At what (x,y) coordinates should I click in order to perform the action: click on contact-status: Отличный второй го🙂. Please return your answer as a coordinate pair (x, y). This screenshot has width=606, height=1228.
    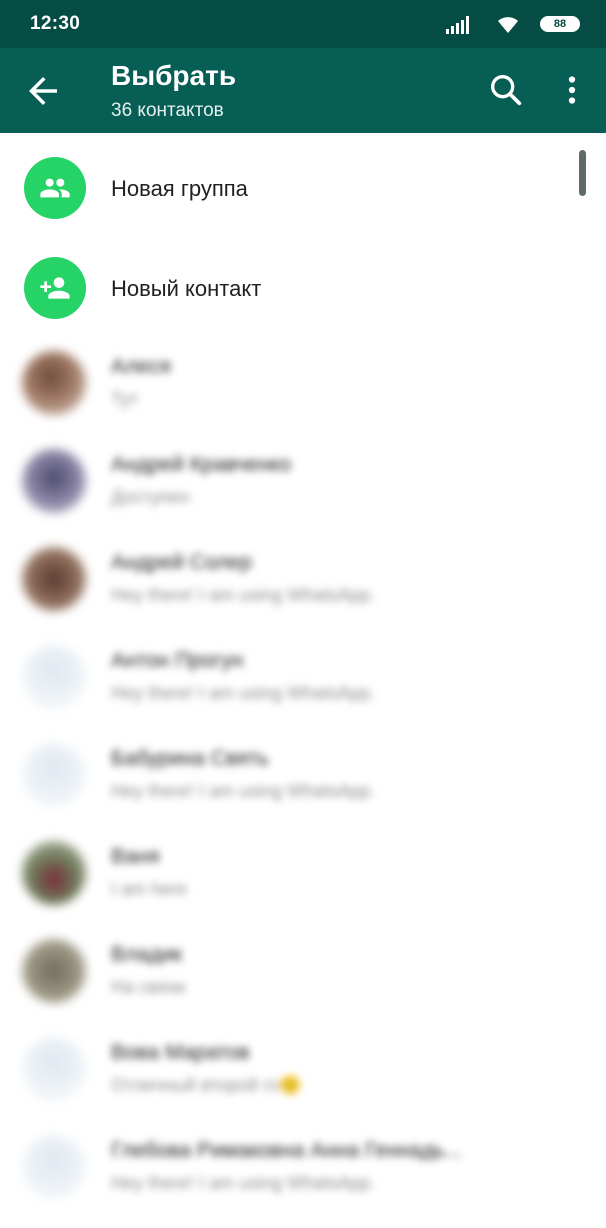
    Looking at the image, I should click on (206, 1085).